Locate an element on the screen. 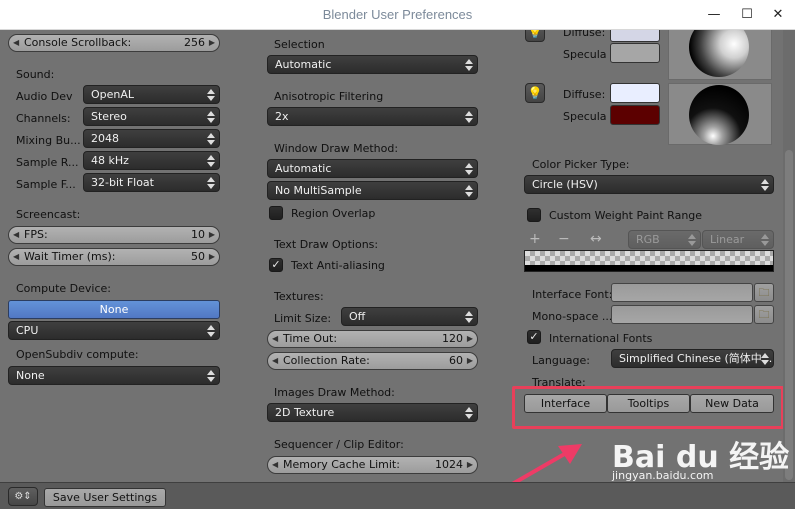 The height and width of the screenshot is (509, 795). wait-timer-slider: ◀ Wait Timer (ms): 50 ▶ is located at coordinates (114, 257).